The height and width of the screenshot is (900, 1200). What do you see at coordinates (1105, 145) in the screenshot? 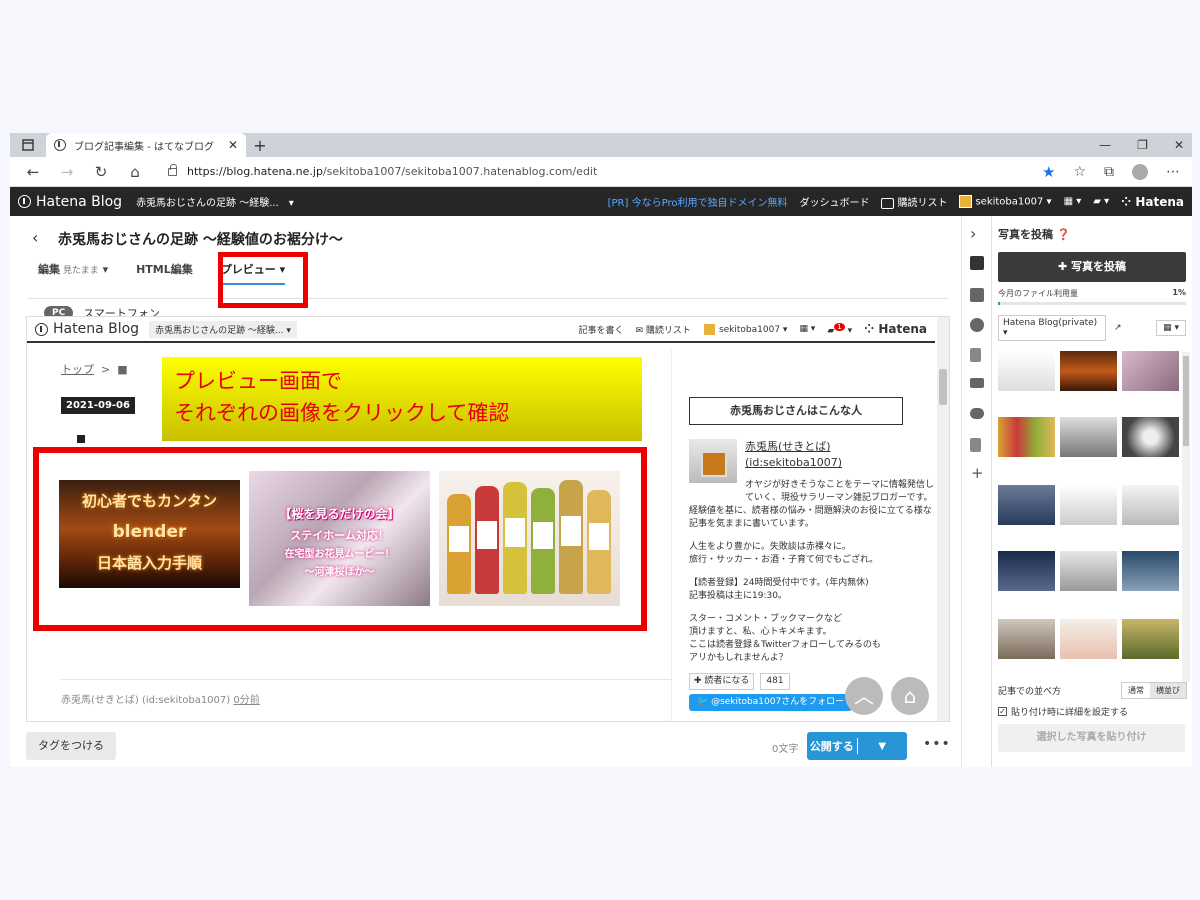
I see `minimize-icon: —` at bounding box center [1105, 145].